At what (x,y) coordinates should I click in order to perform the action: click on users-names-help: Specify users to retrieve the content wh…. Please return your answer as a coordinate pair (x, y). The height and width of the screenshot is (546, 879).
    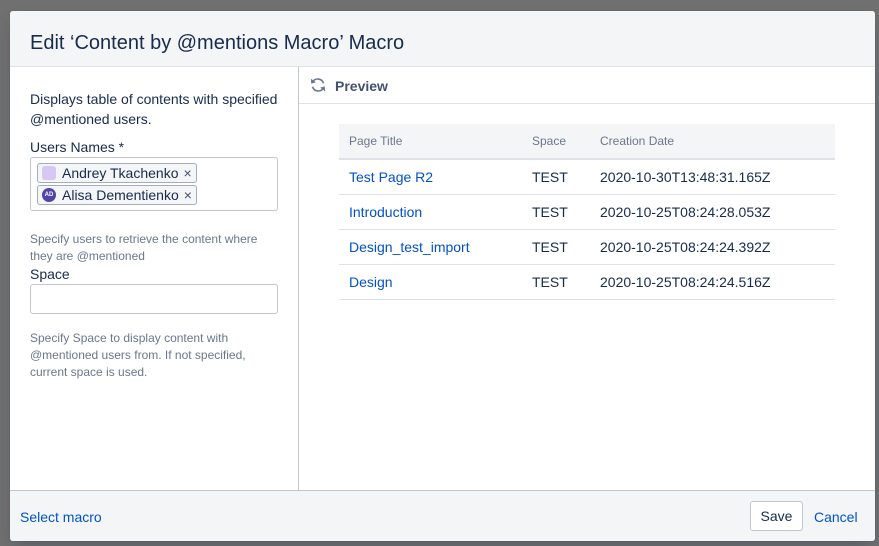
    Looking at the image, I should click on (144, 247).